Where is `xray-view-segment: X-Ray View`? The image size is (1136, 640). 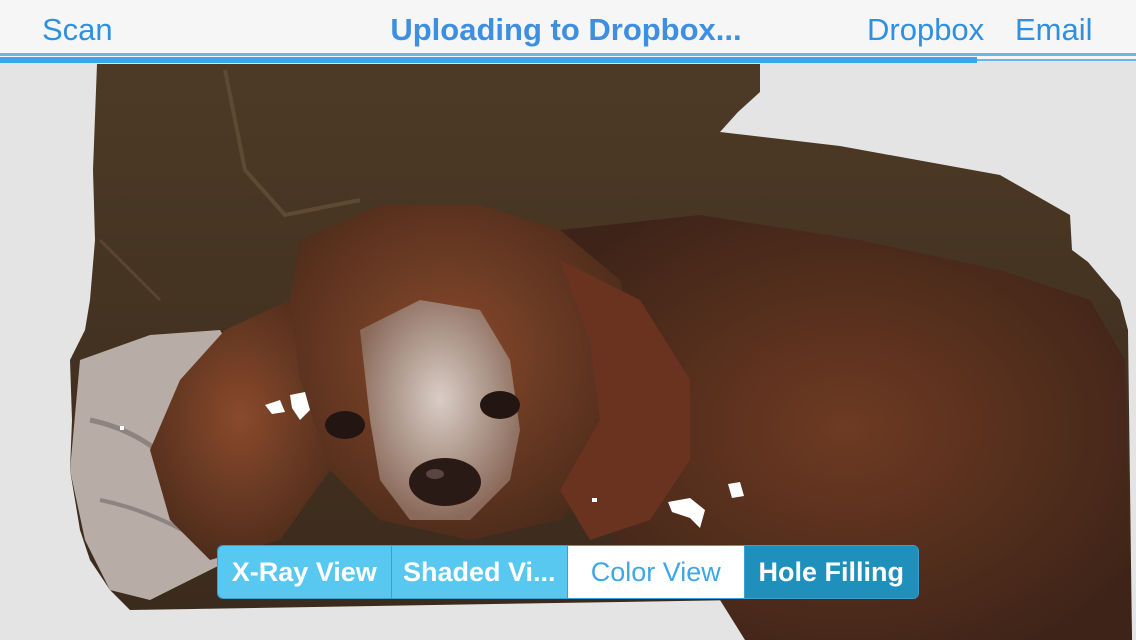 xray-view-segment: X-Ray View is located at coordinates (304, 572).